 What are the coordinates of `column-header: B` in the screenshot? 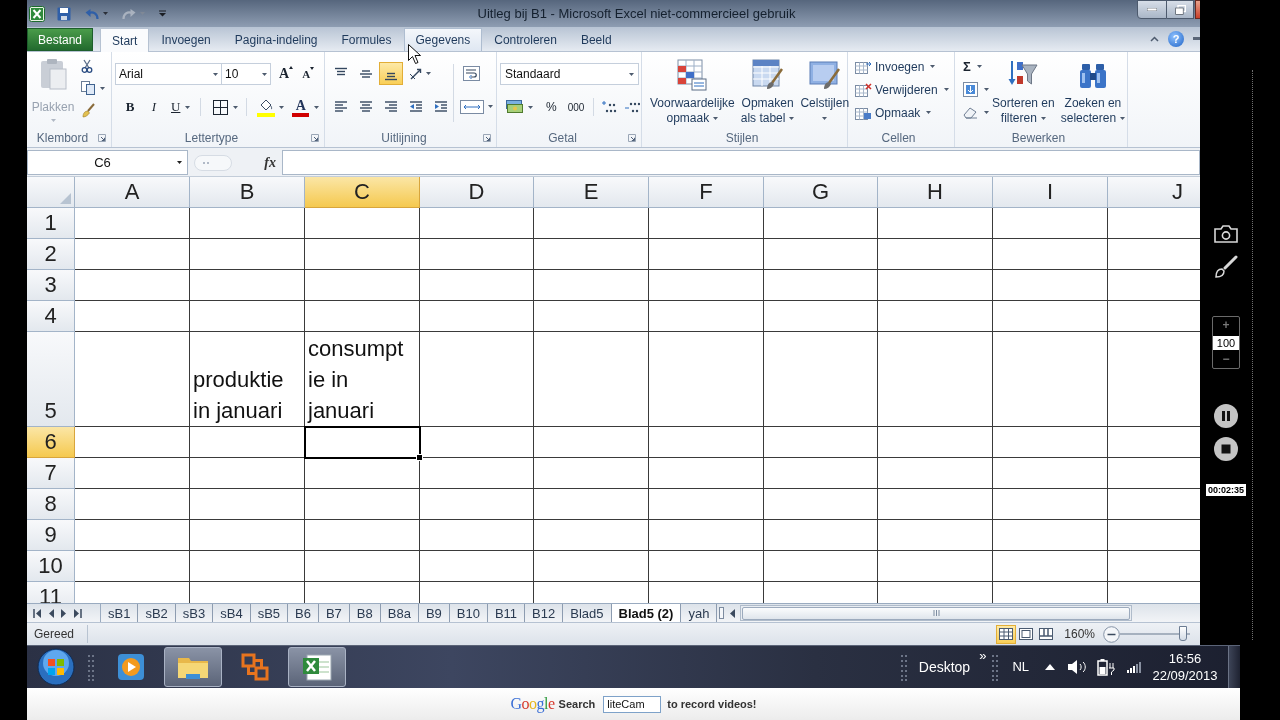 It's located at (247, 192).